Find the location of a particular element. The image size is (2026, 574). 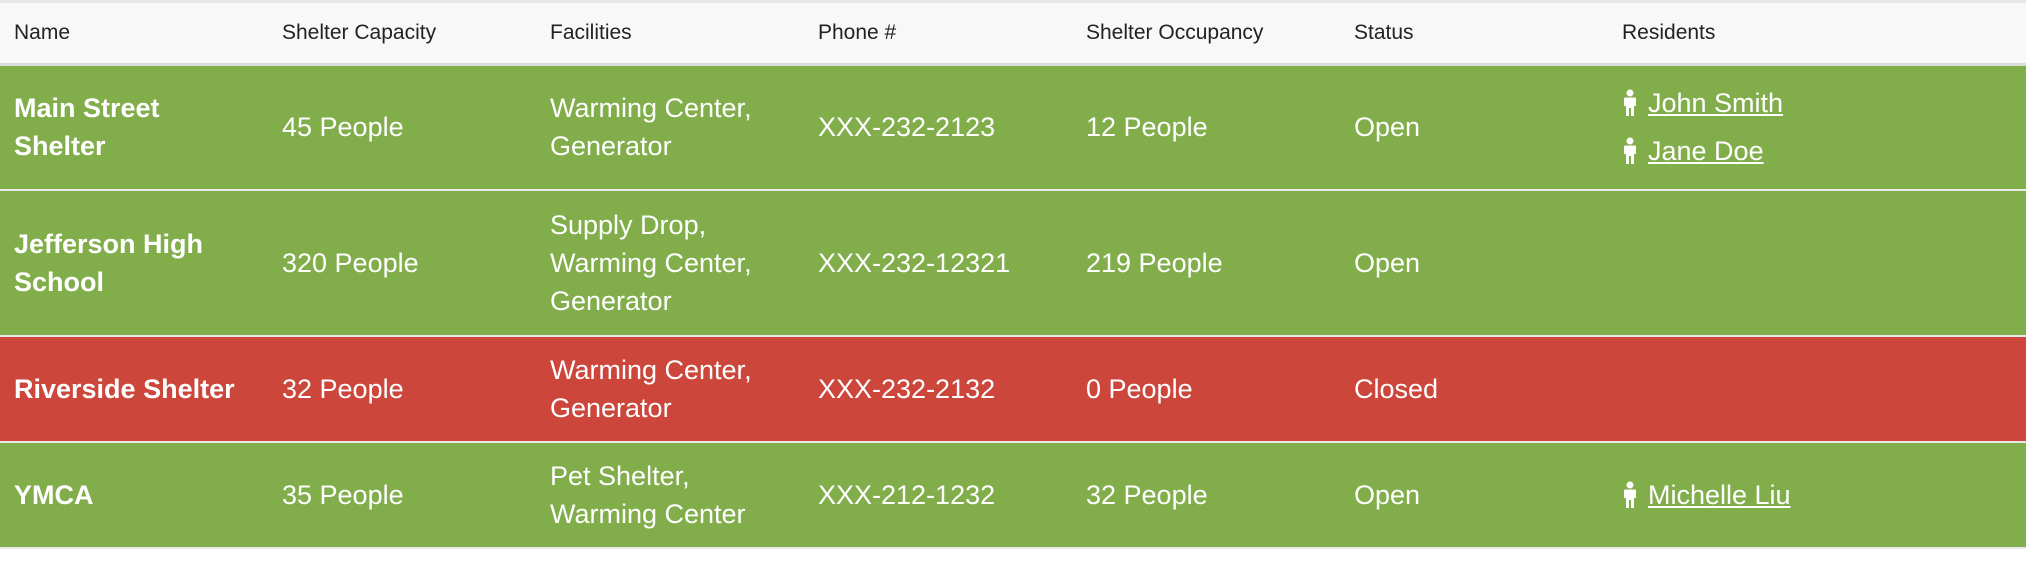

header-phone: Phone # is located at coordinates (938, 33).